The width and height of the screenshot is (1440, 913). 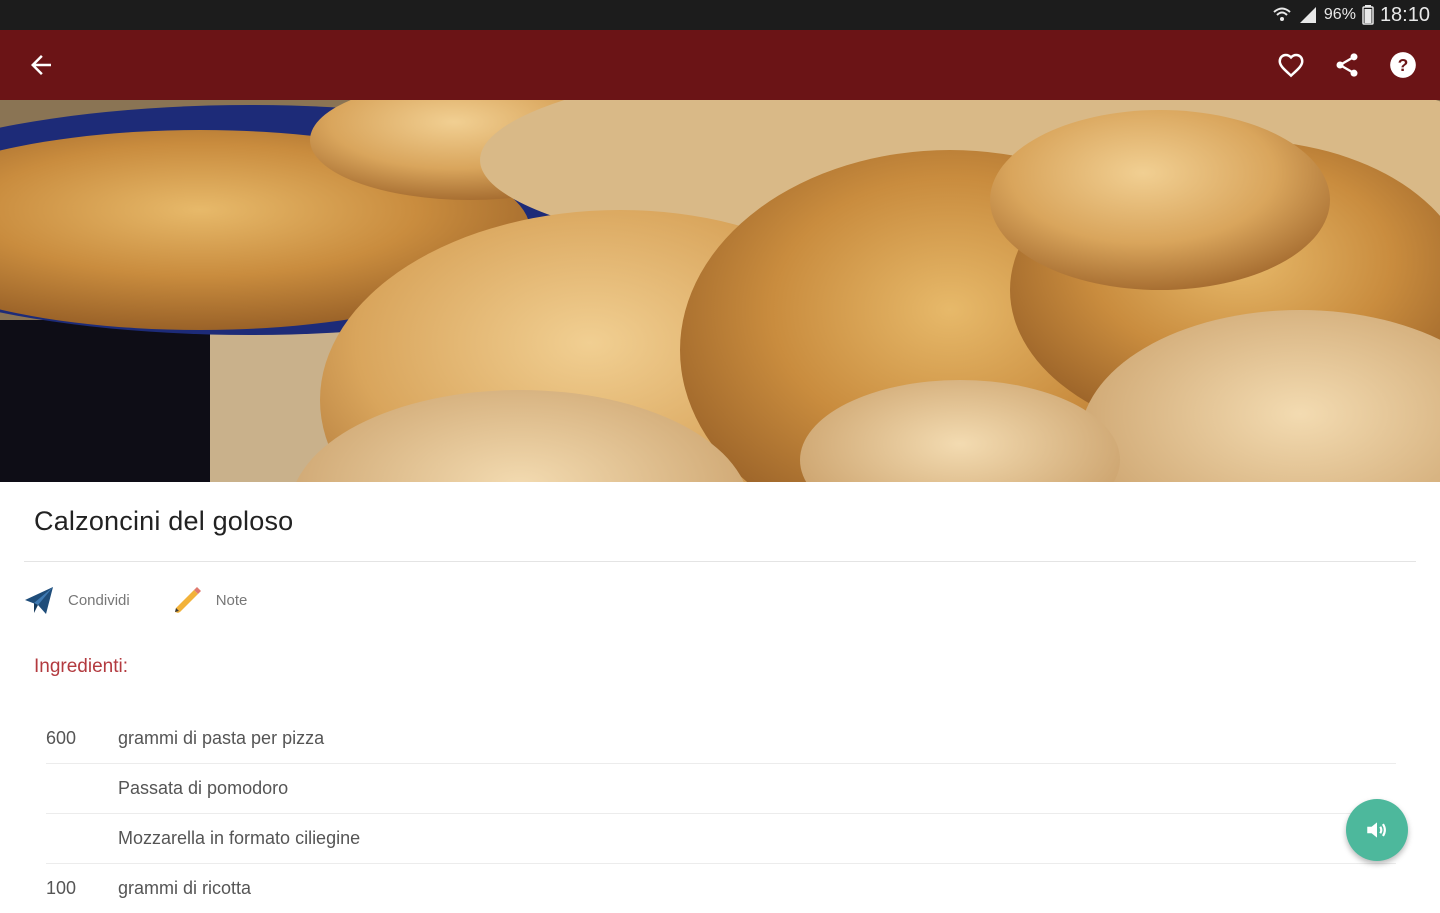 I want to click on read-aloud-button, so click(x=1377, y=830).